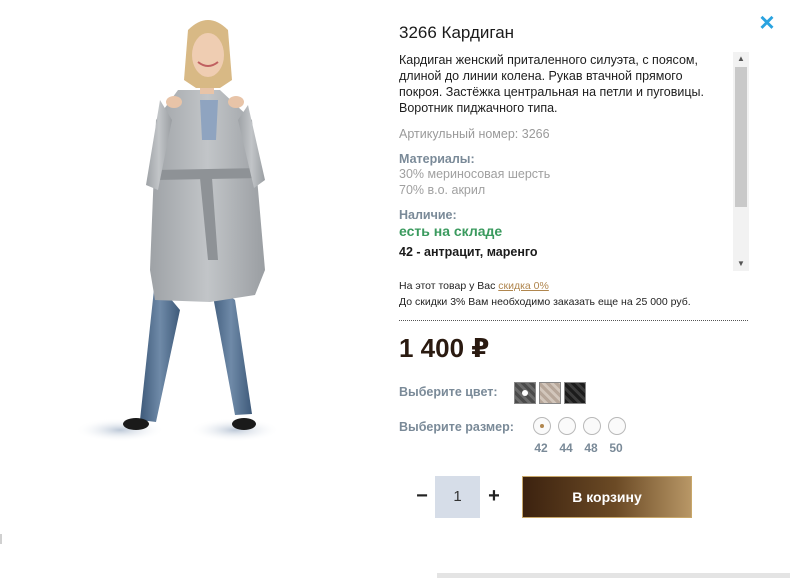 The width and height of the screenshot is (790, 578). I want to click on scroll-thumb, so click(741, 137).